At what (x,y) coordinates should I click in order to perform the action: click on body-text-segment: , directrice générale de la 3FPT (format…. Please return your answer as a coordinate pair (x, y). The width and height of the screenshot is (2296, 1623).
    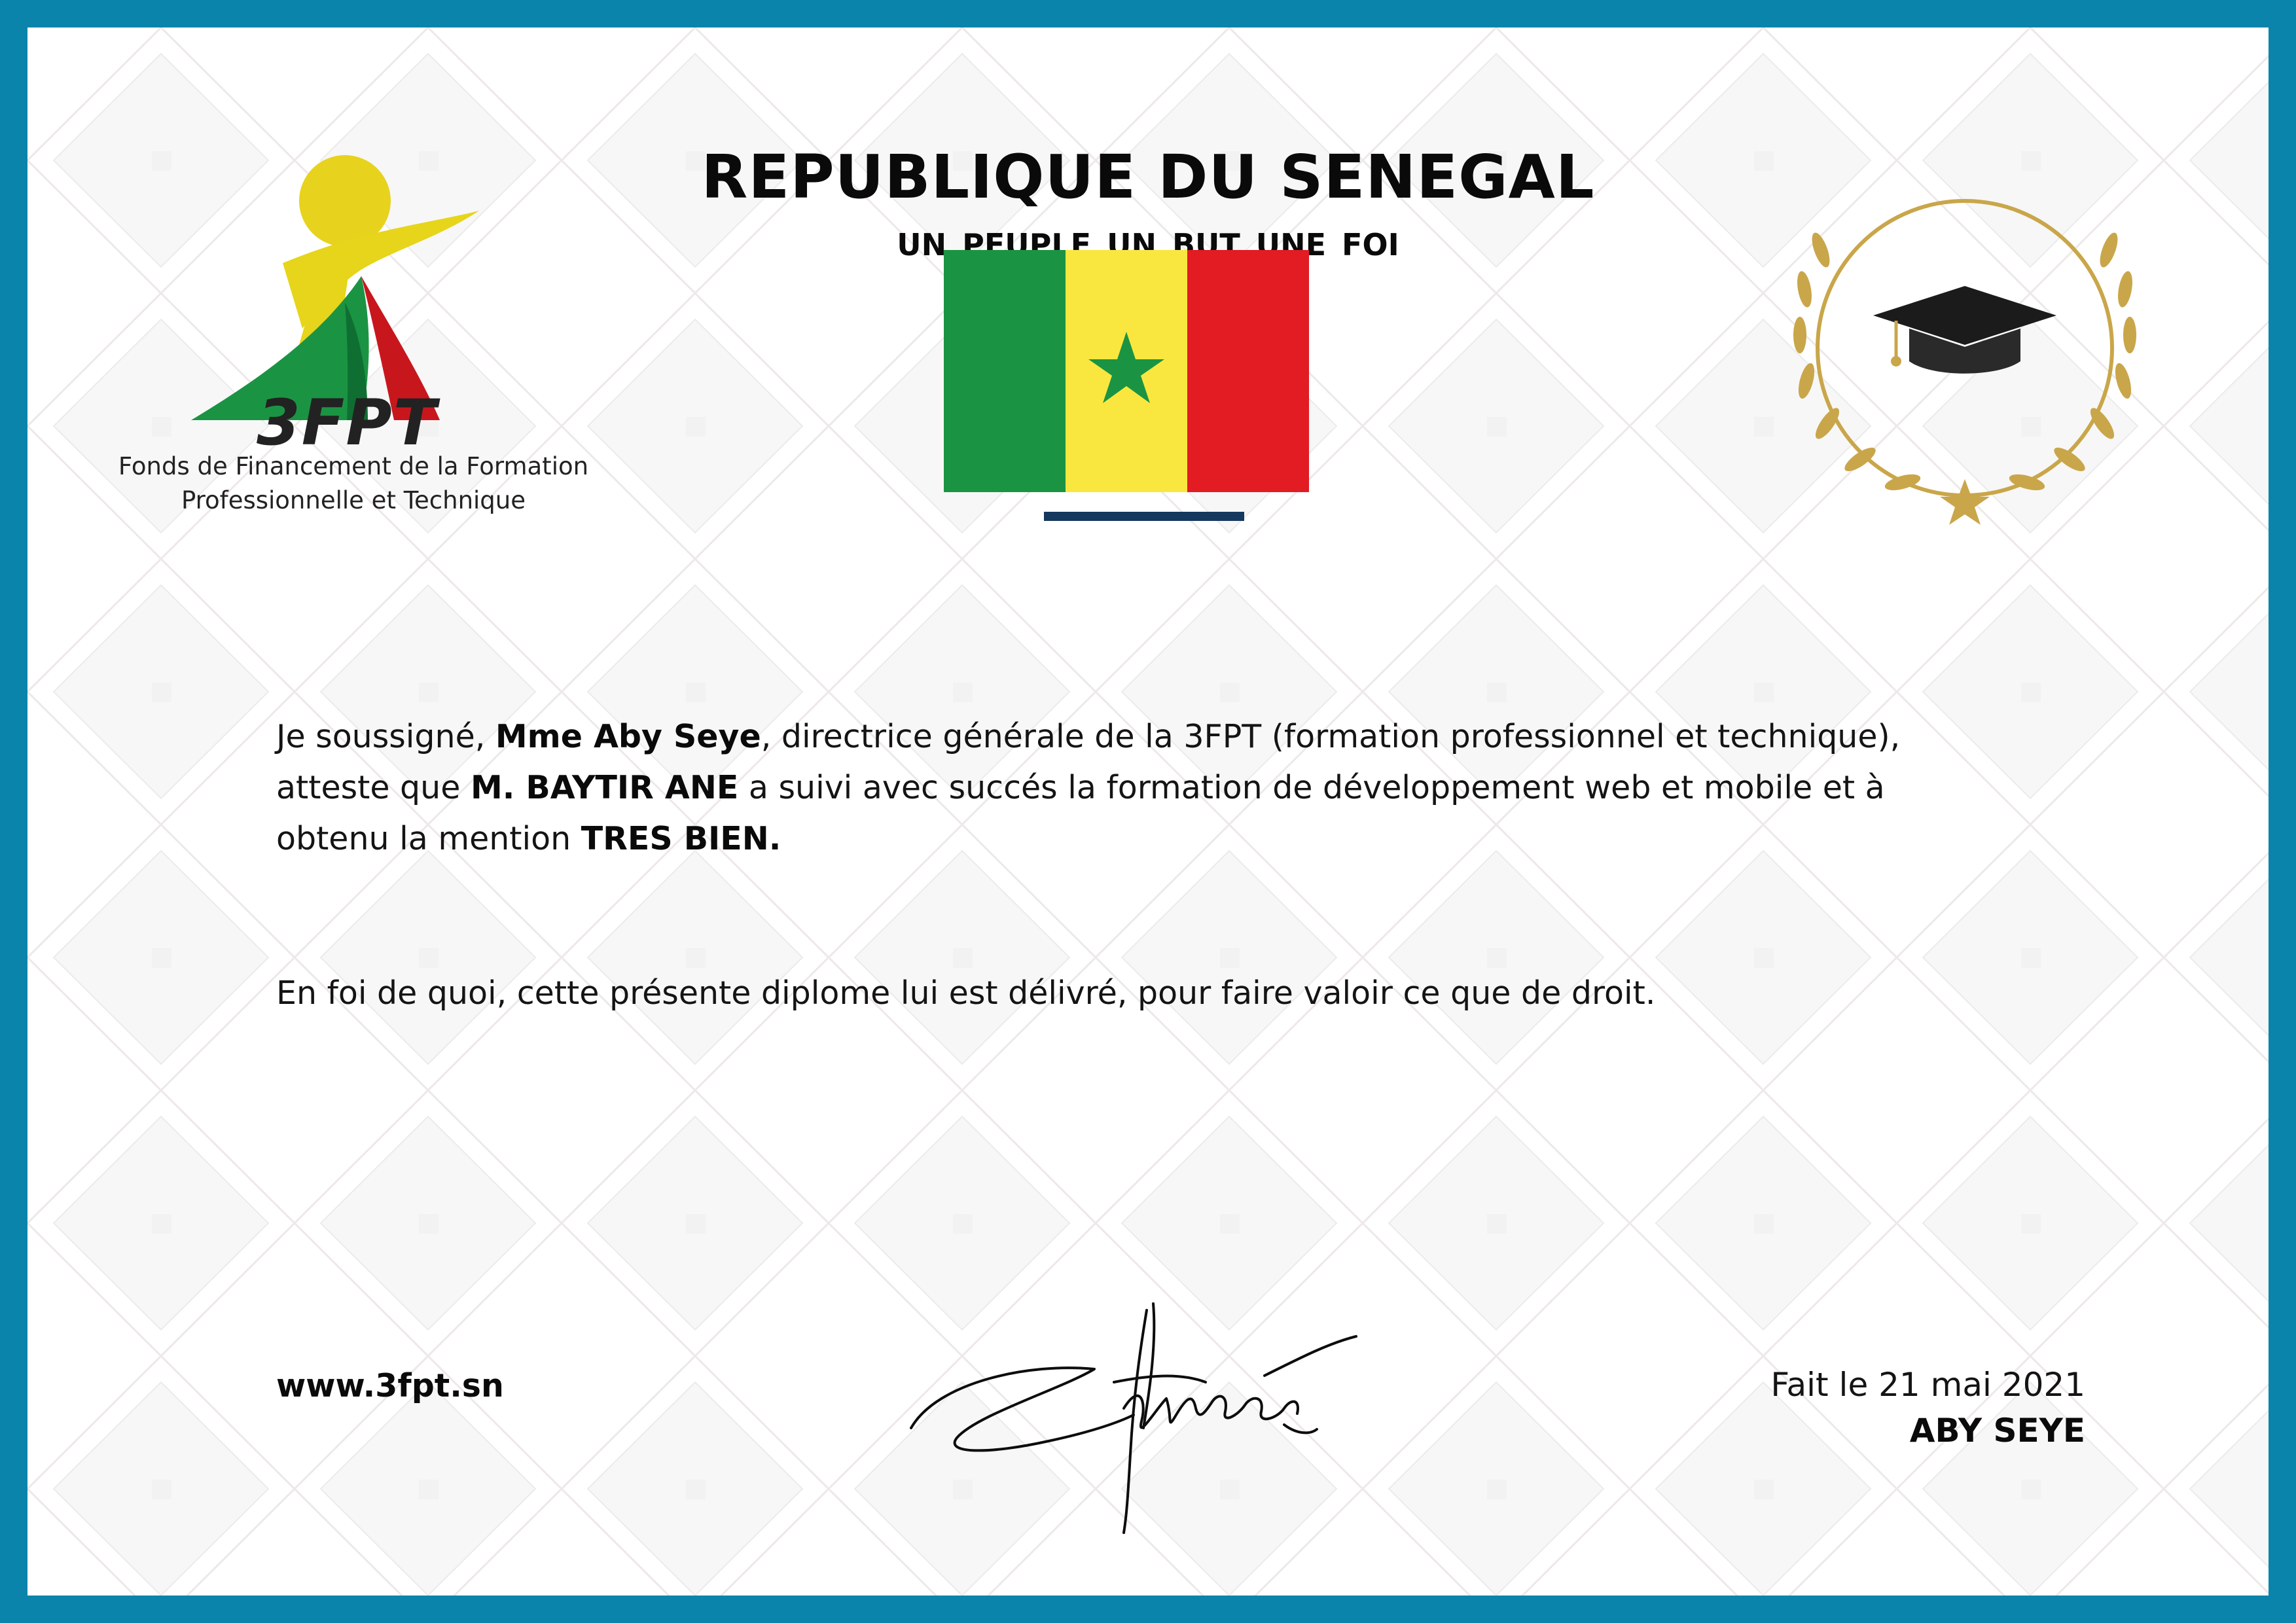
    Looking at the image, I should click on (1331, 737).